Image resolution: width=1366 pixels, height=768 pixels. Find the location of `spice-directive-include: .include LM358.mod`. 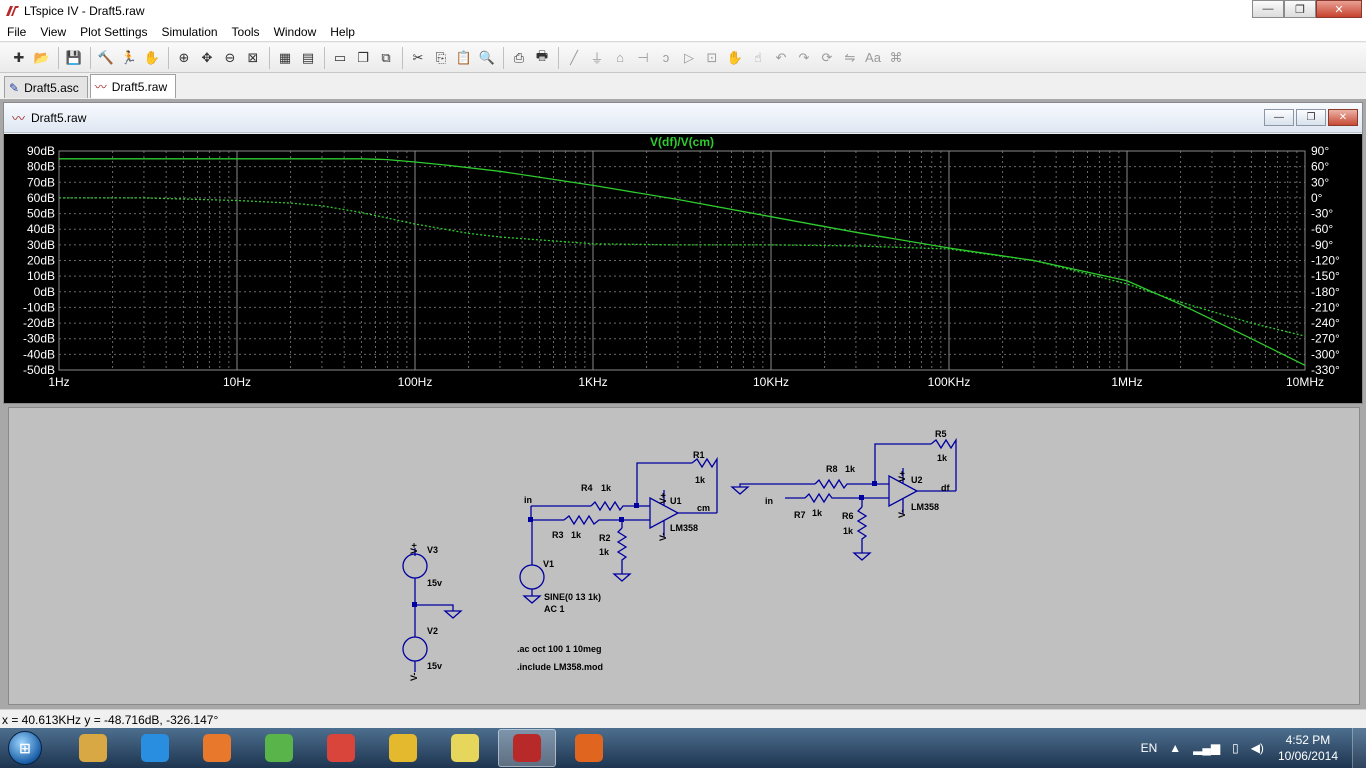

spice-directive-include: .include LM358.mod is located at coordinates (560, 667).